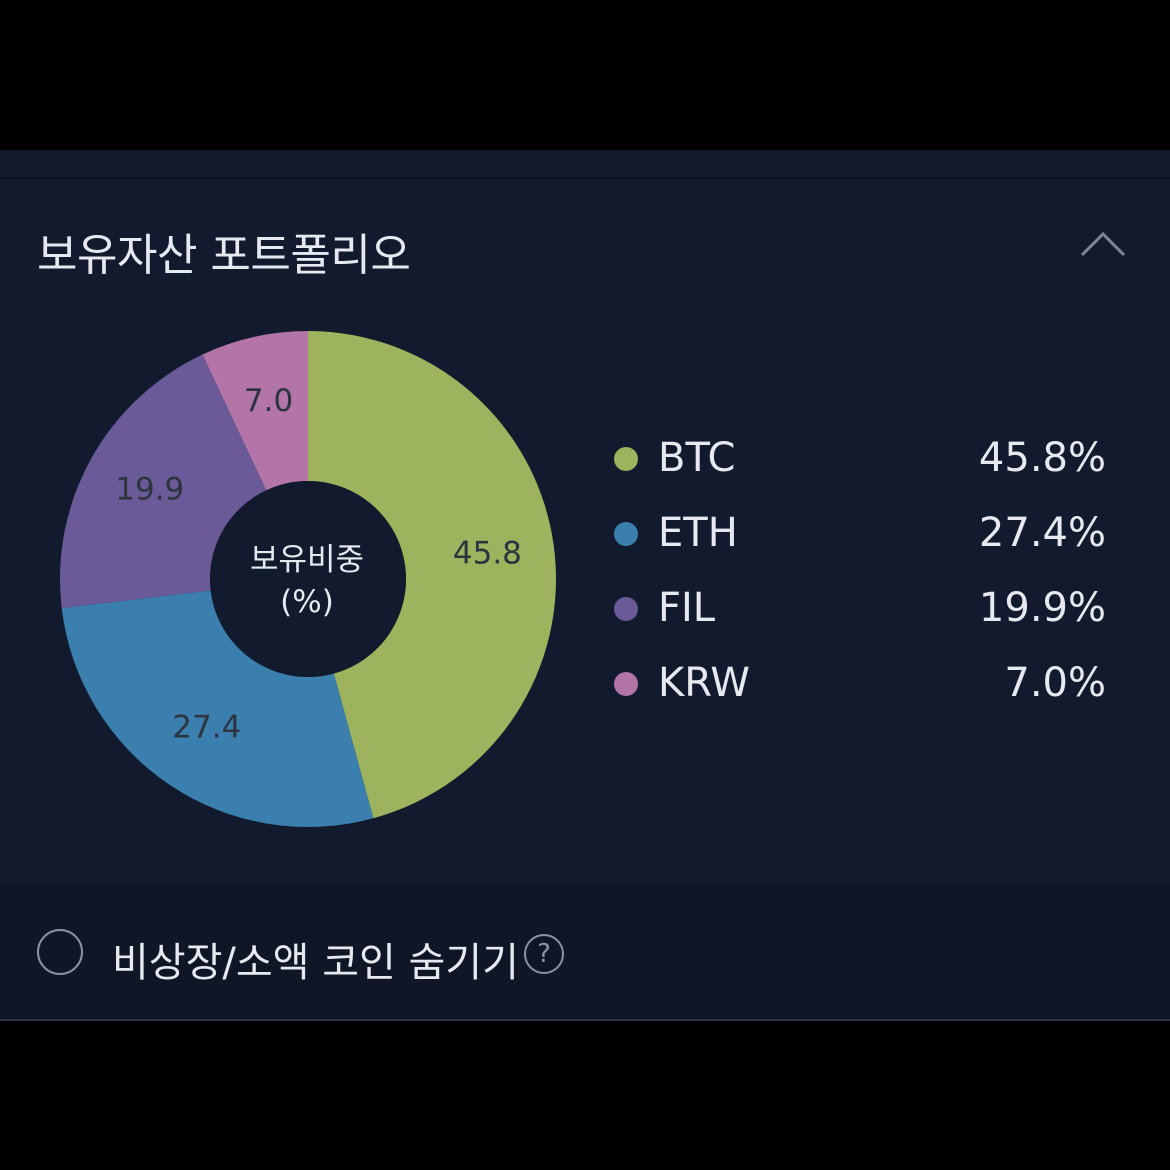 The width and height of the screenshot is (1170, 1170). What do you see at coordinates (544, 954) in the screenshot?
I see `question-circle-icon: ?` at bounding box center [544, 954].